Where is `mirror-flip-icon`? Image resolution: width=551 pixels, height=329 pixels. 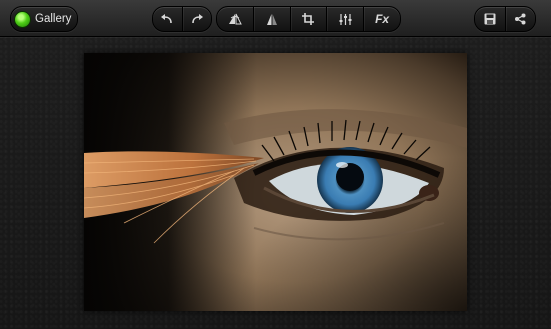 mirror-flip-icon is located at coordinates (271, 19).